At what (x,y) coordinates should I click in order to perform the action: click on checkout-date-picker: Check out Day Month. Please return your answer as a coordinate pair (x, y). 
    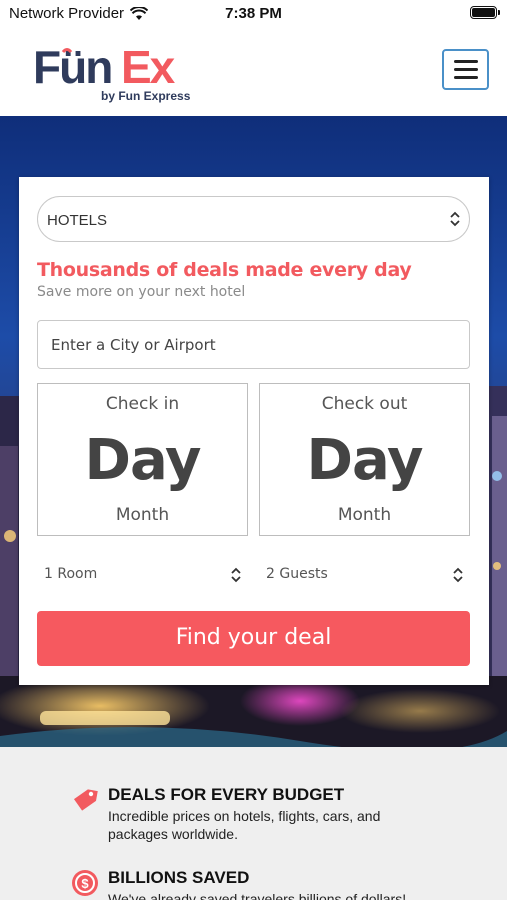
    Looking at the image, I should click on (364, 459).